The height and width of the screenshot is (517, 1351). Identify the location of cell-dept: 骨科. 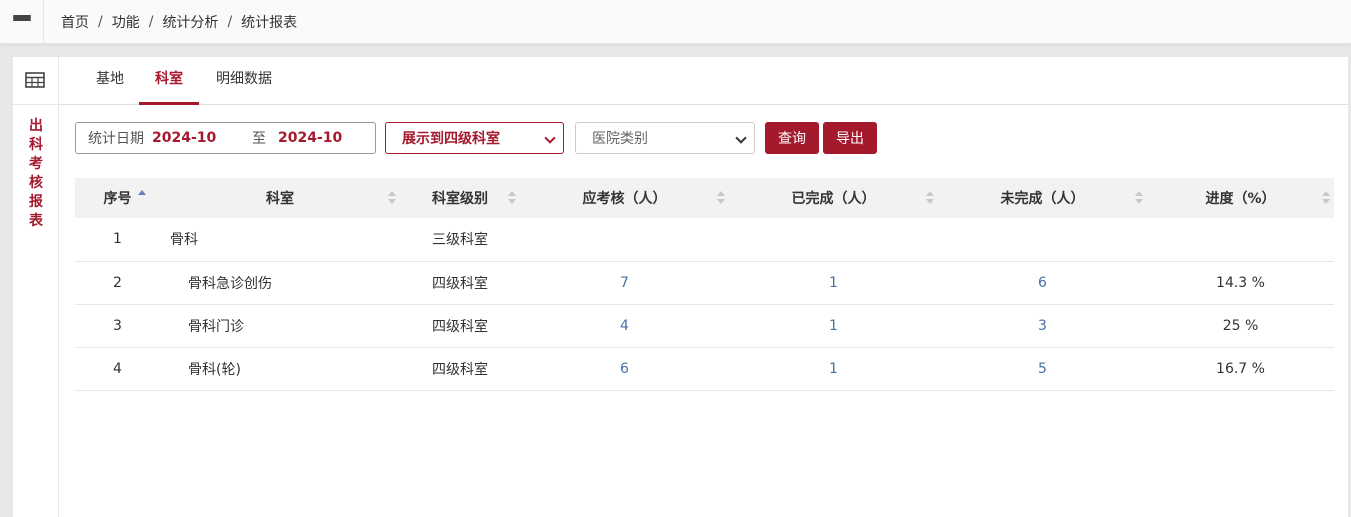
(280, 240).